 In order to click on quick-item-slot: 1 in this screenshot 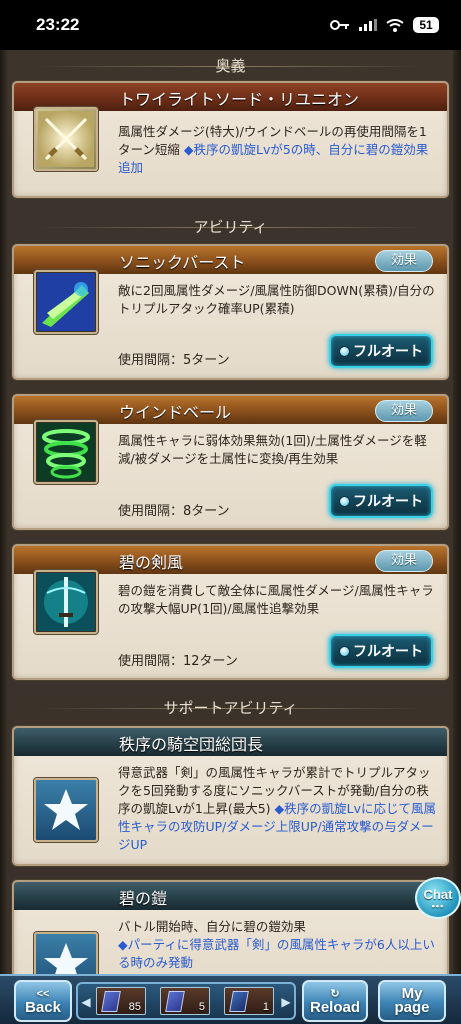, I will do `click(249, 1001)`.